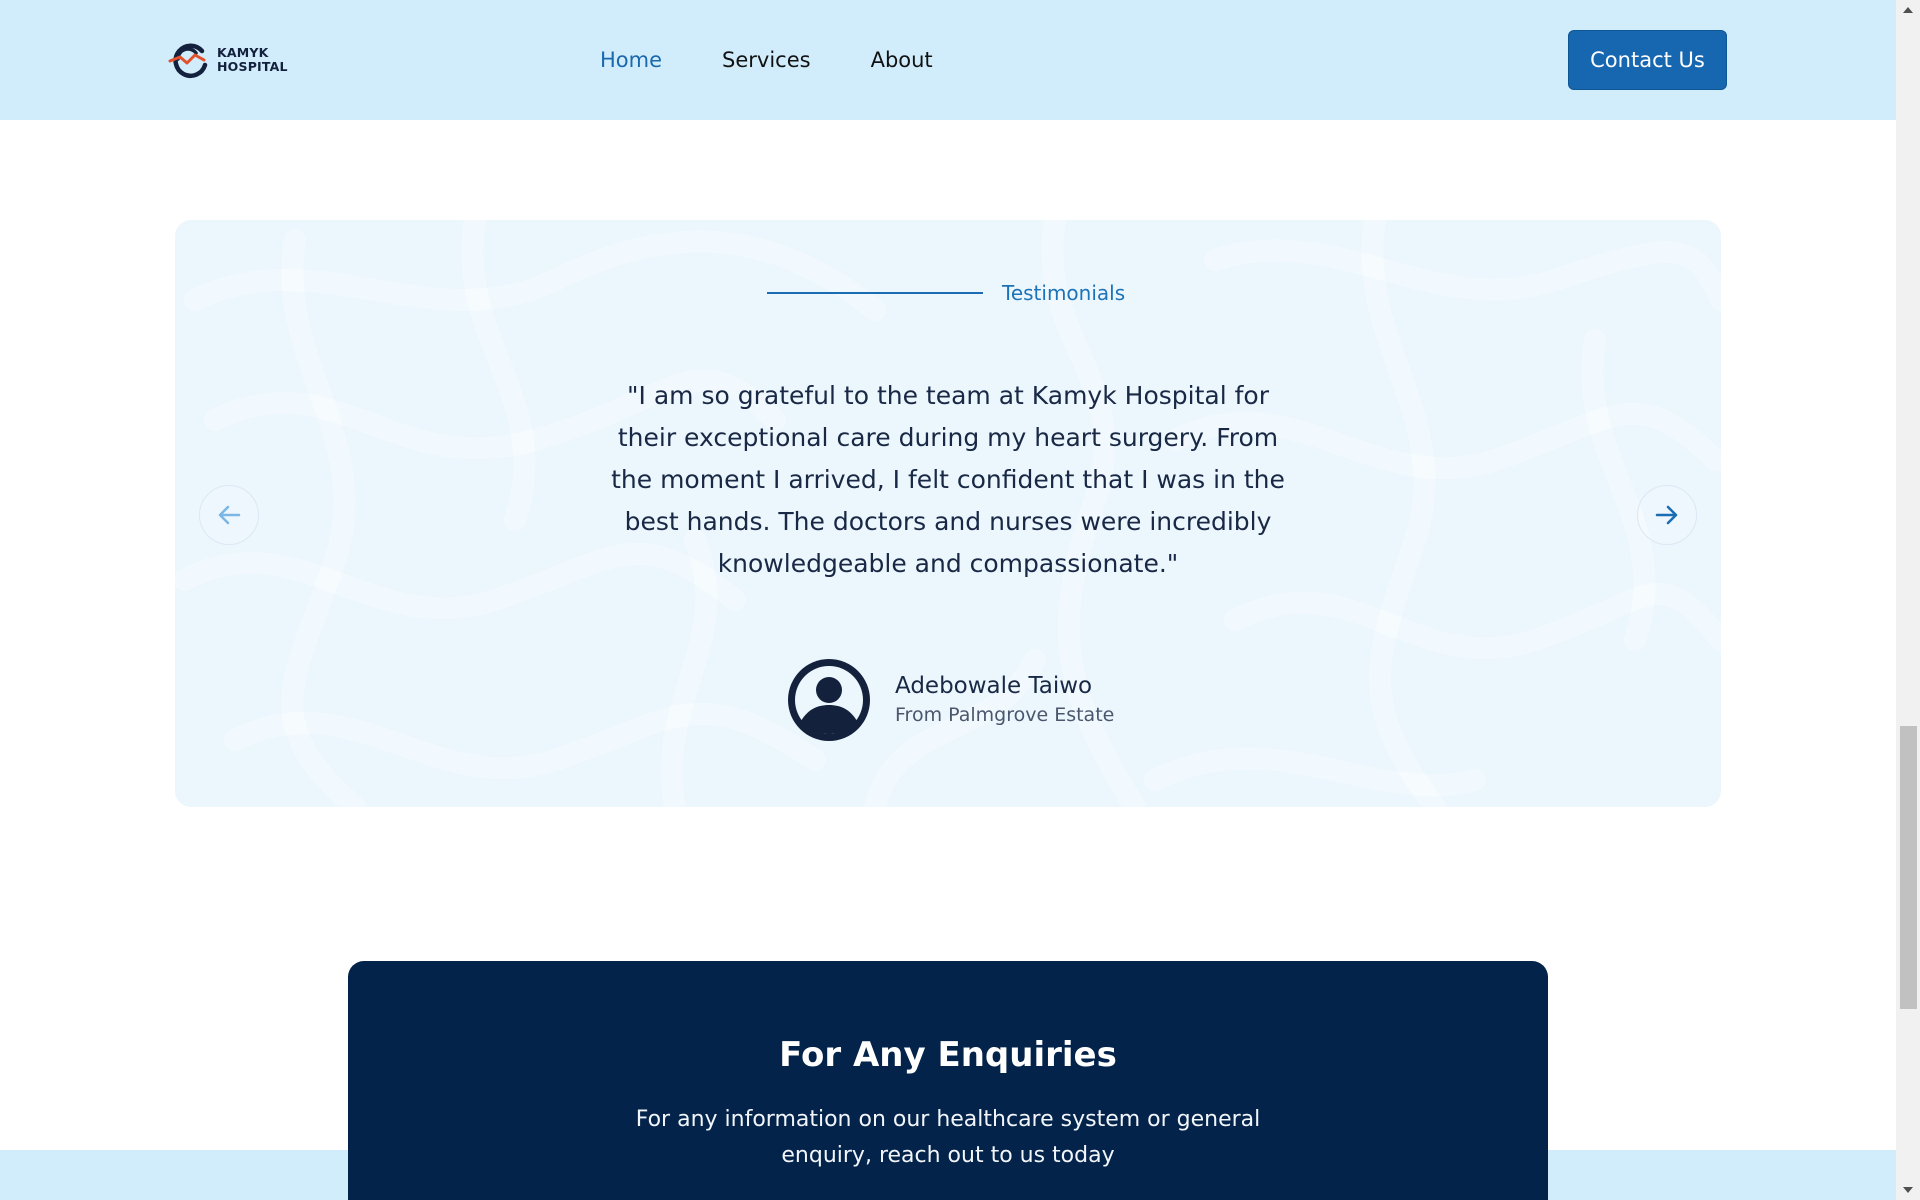 The height and width of the screenshot is (1200, 1920). I want to click on scrollbar-thumb, so click(1908, 867).